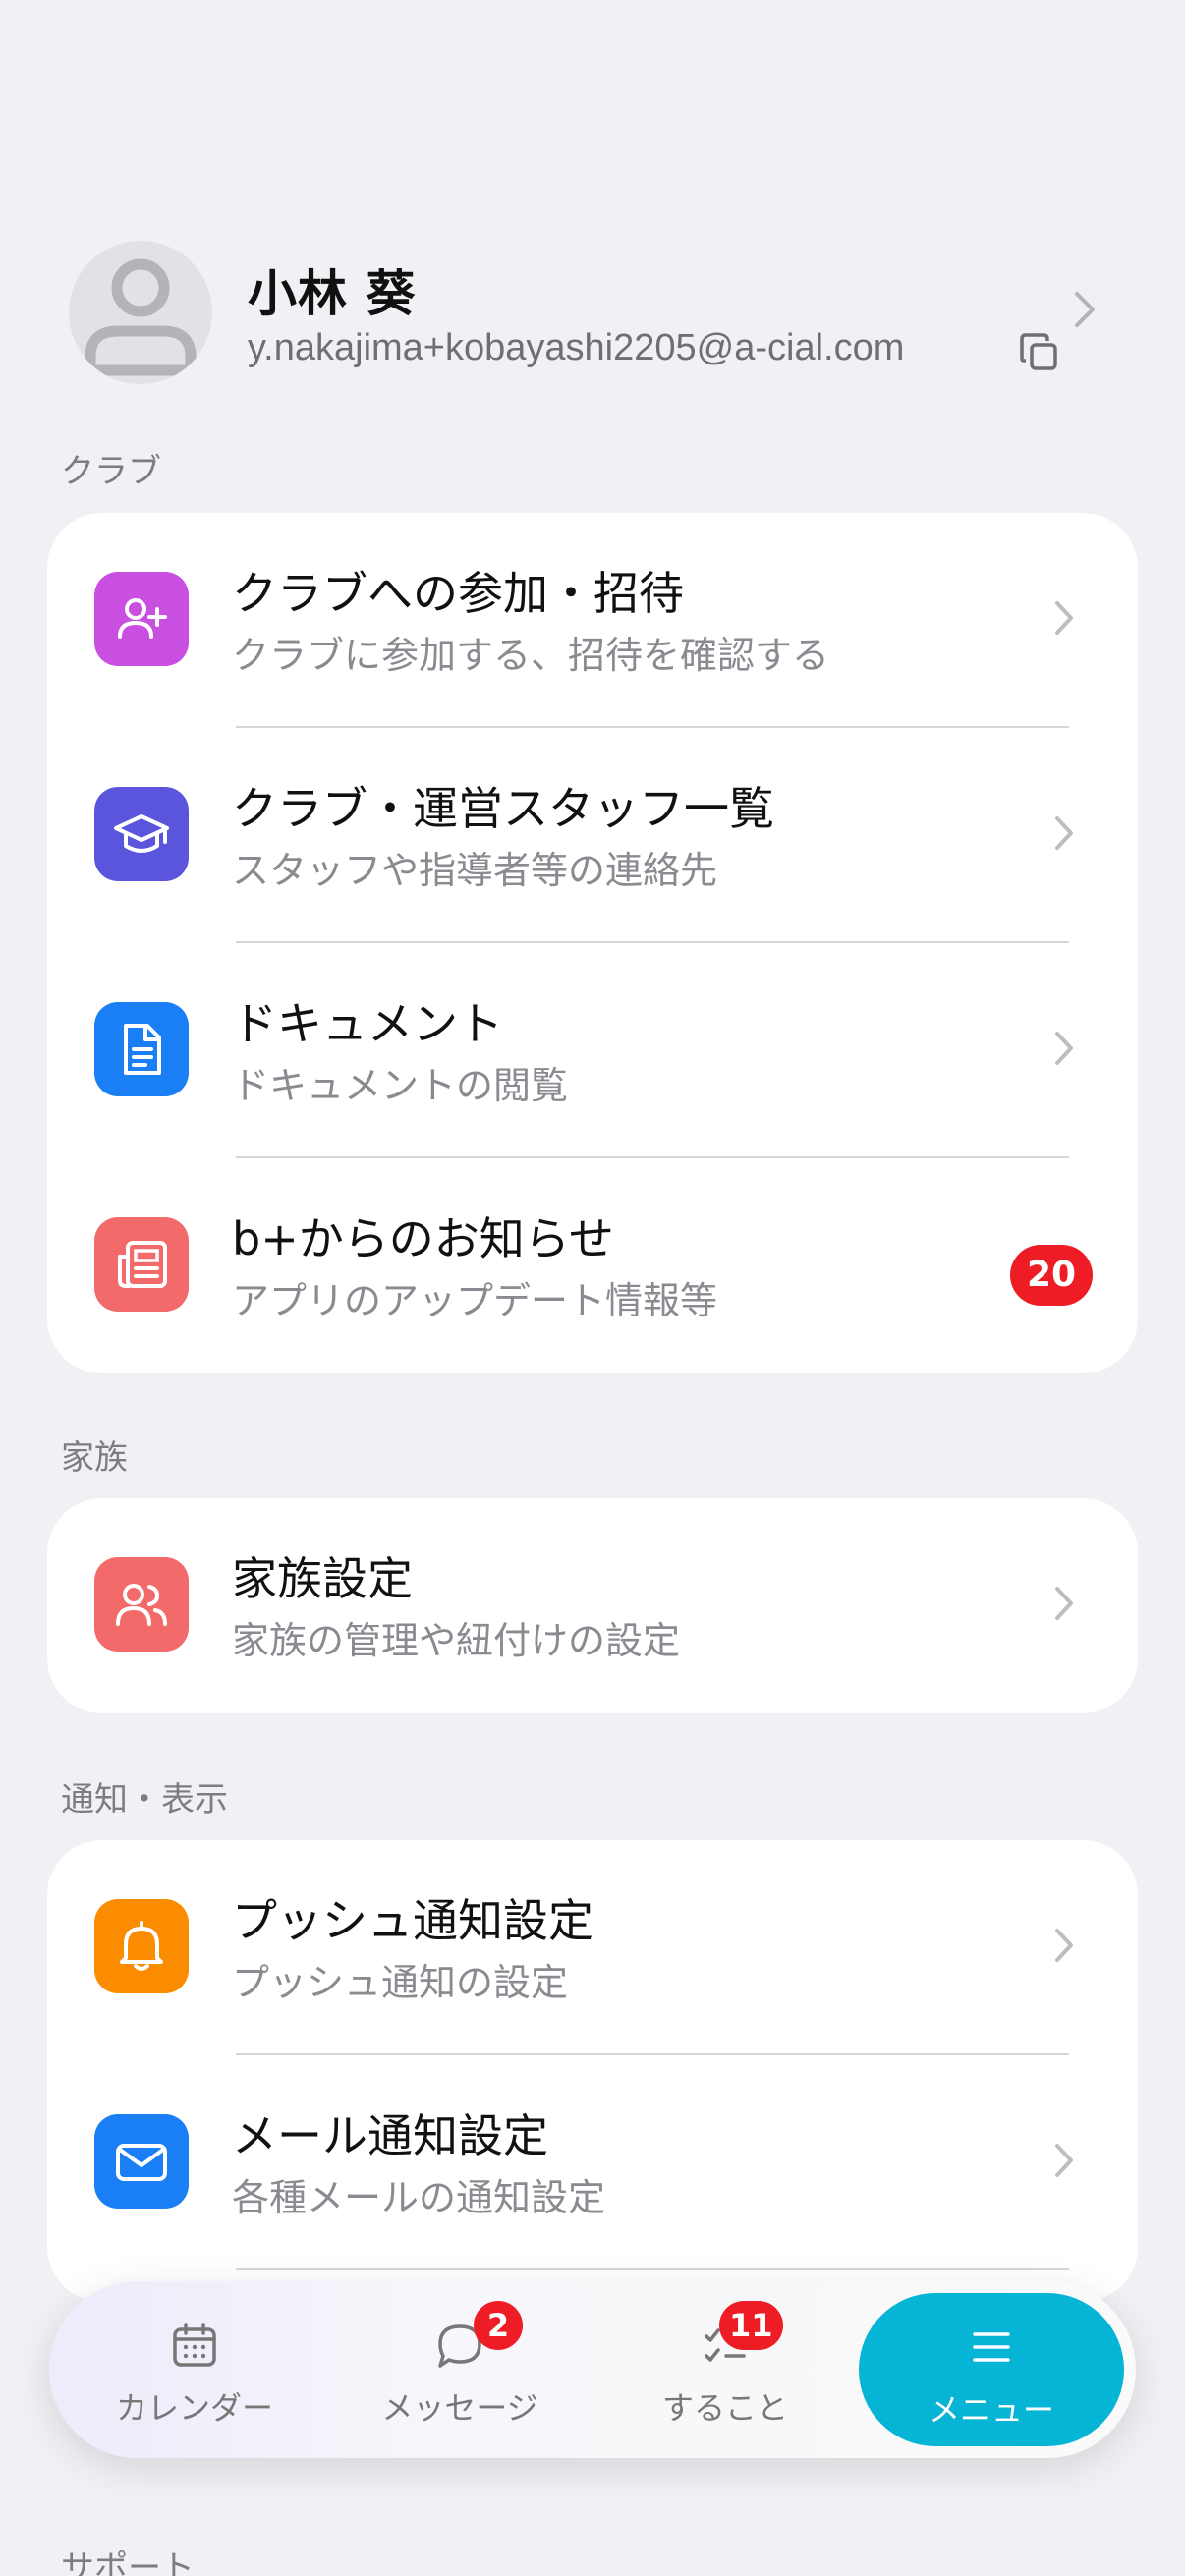 The width and height of the screenshot is (1185, 2576). What do you see at coordinates (592, 1265) in the screenshot?
I see `menu-item-announcements: b+からのお知らせ アプリのアップデート情報等 20` at bounding box center [592, 1265].